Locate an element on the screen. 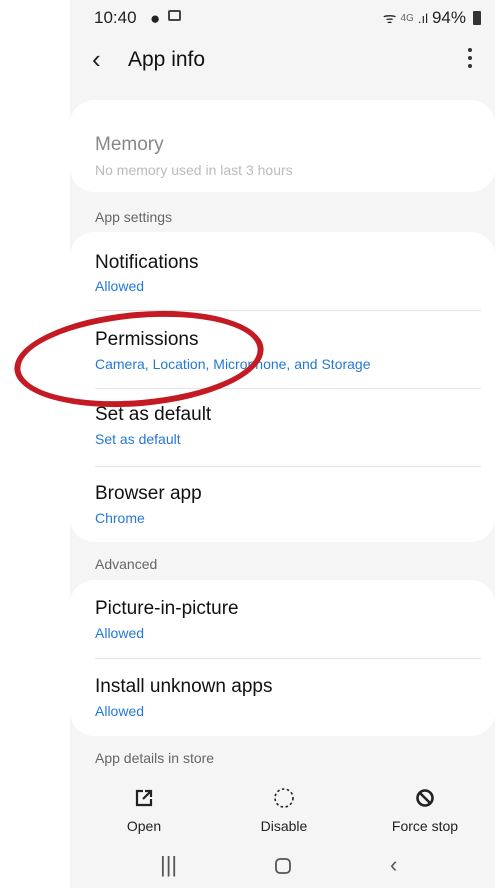 This screenshot has width=495, height=888. app-bar: ‹ App info is located at coordinates (282, 61).